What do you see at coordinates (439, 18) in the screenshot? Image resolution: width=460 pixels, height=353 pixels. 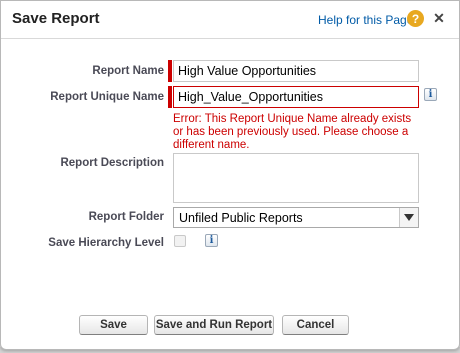 I see `close-icon: ✕` at bounding box center [439, 18].